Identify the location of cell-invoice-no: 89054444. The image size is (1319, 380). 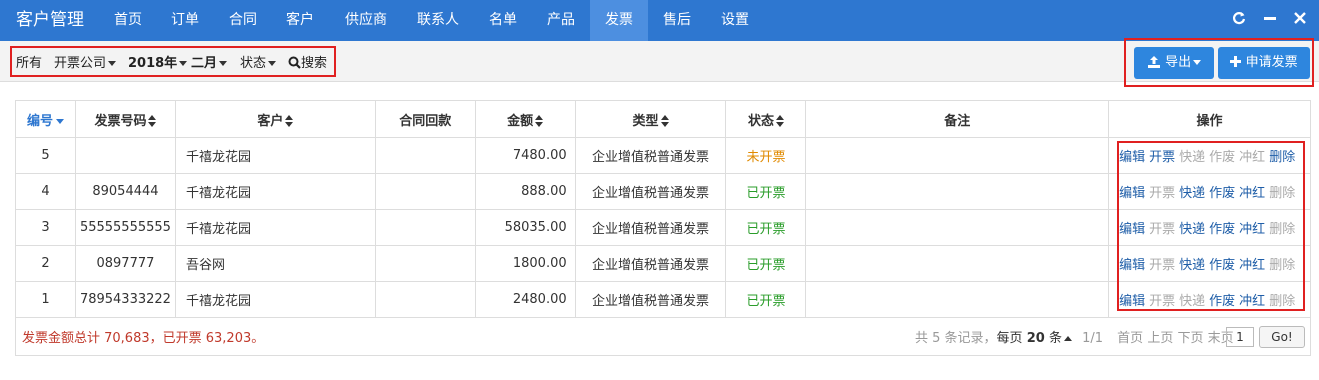
(125, 191).